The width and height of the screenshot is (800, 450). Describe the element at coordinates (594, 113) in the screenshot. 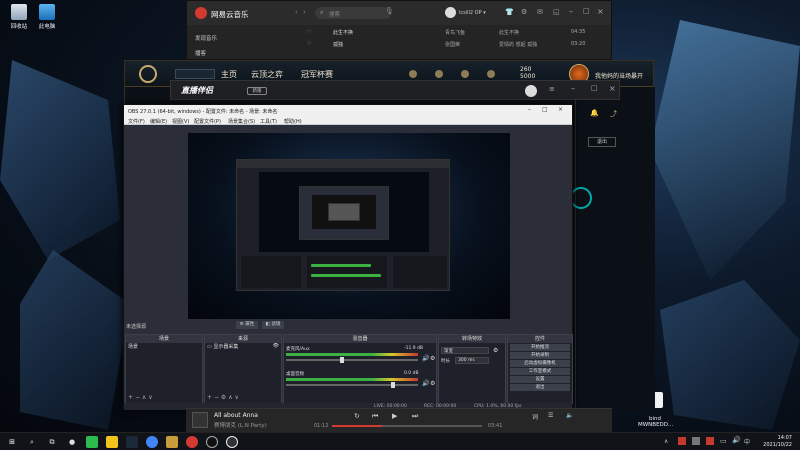

I see `bell-icon: 🔔` at that location.